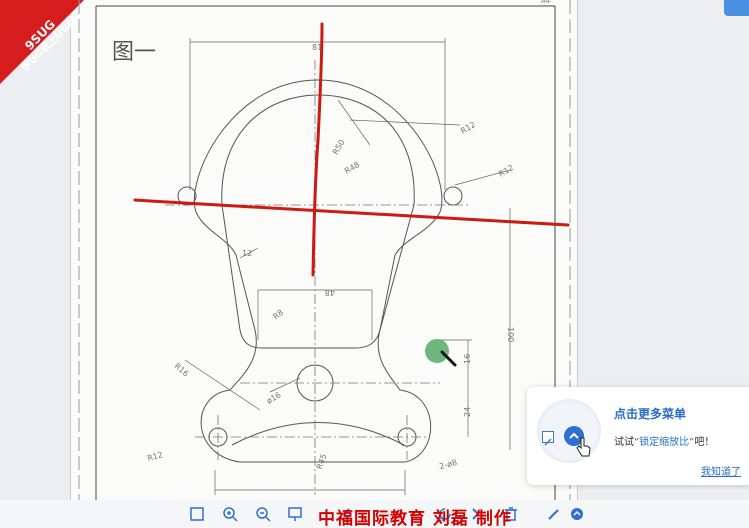 Image resolution: width=749 pixels, height=528 pixels. What do you see at coordinates (510, 334) in the screenshot?
I see `dim-100: 100` at bounding box center [510, 334].